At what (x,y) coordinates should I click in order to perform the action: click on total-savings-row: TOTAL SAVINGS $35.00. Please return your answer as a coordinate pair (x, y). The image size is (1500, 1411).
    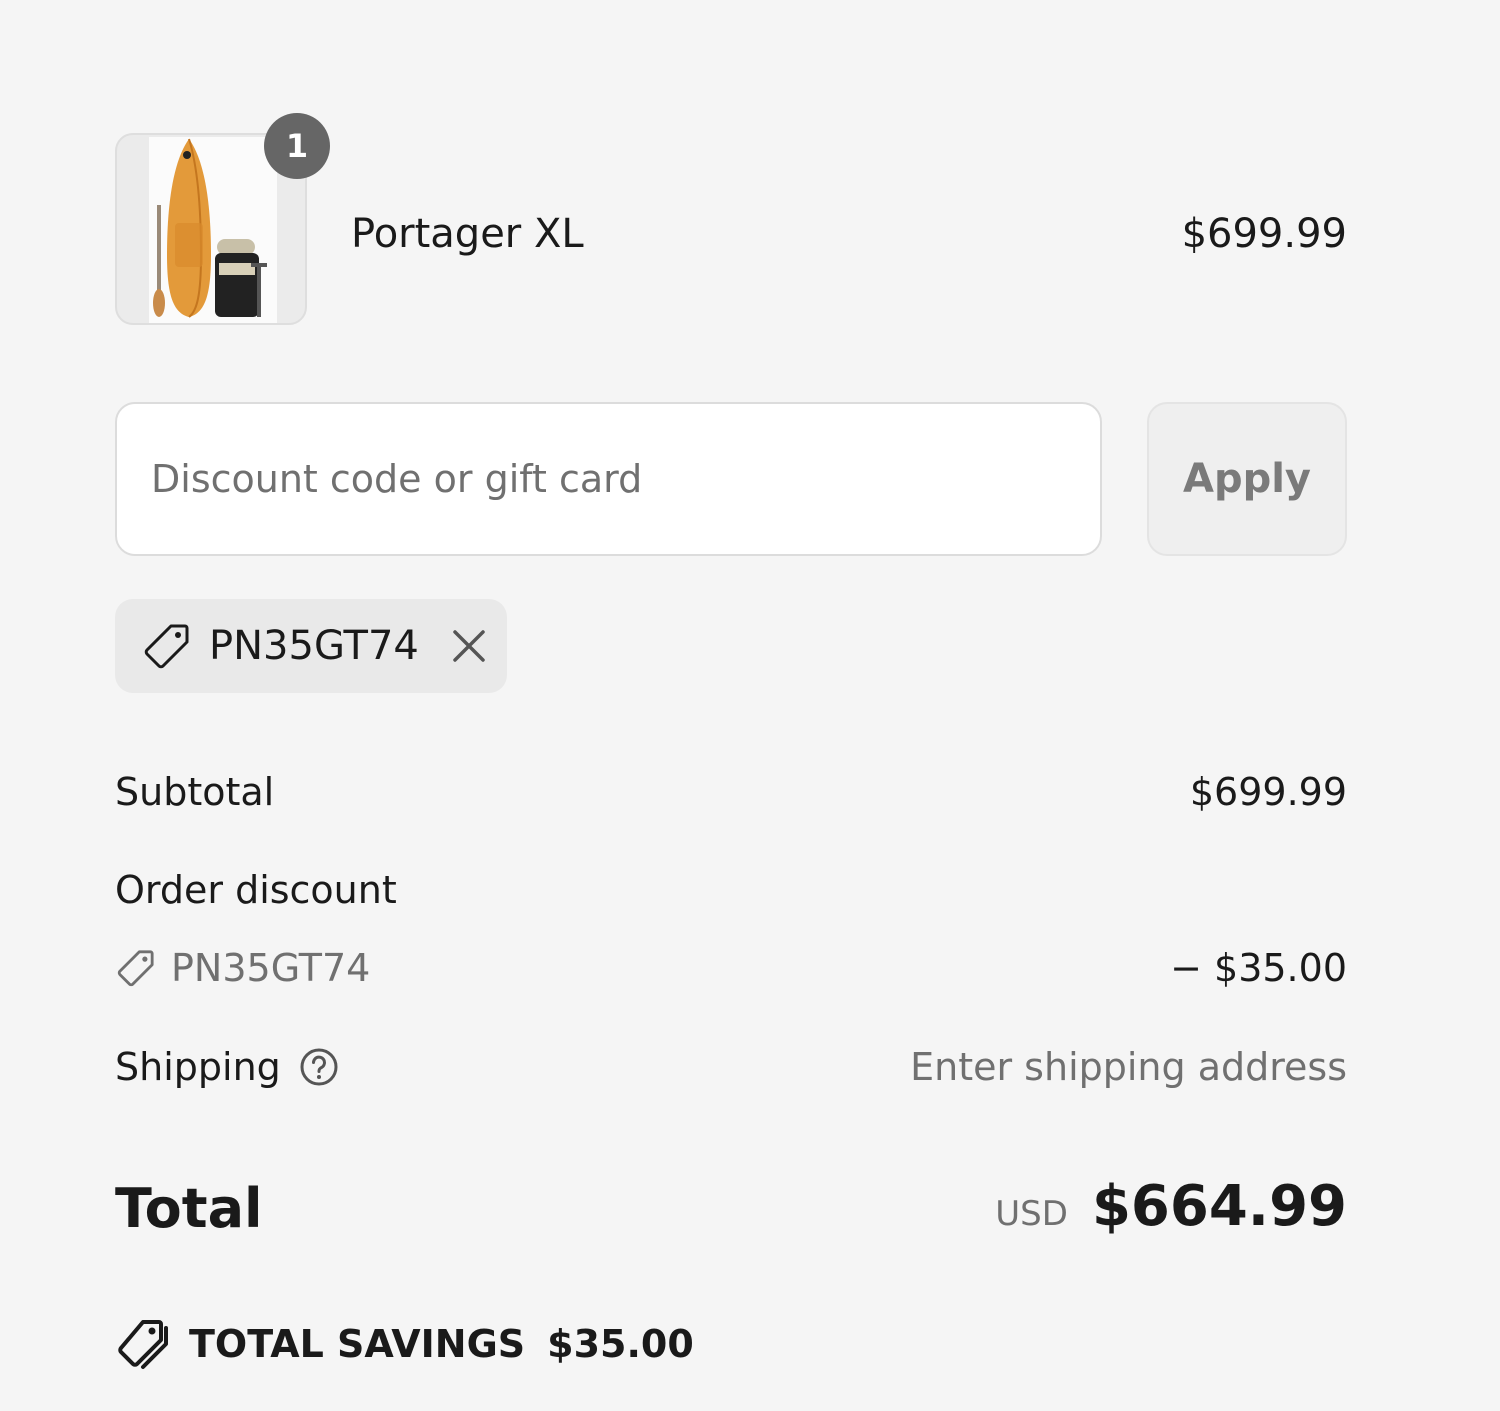
    Looking at the image, I should click on (404, 1344).